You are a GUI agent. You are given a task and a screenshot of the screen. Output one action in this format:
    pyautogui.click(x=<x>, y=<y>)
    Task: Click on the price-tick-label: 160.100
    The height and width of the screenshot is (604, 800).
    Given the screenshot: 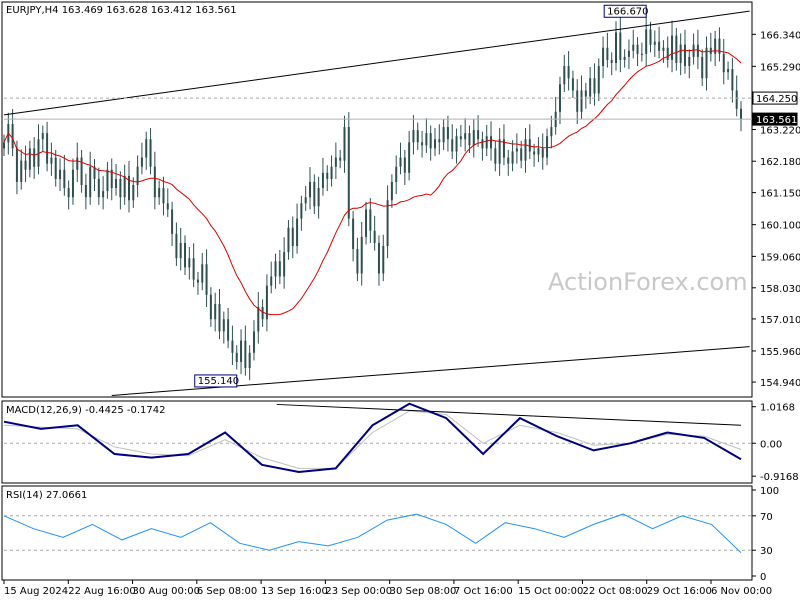 What is the action you would take?
    pyautogui.click(x=780, y=226)
    